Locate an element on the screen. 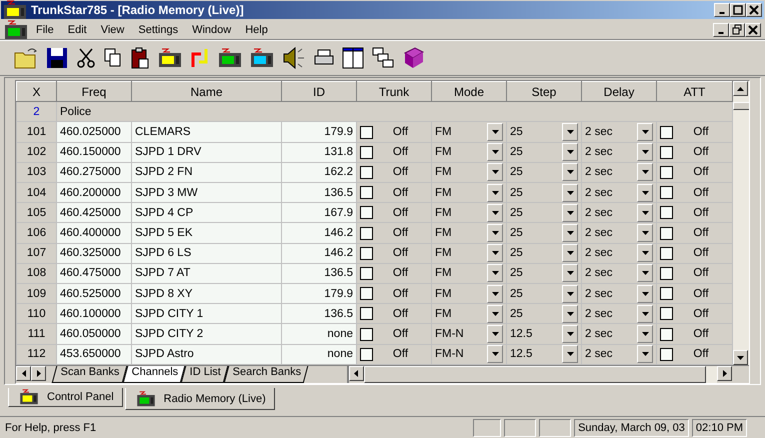  column-header: Step is located at coordinates (544, 92).